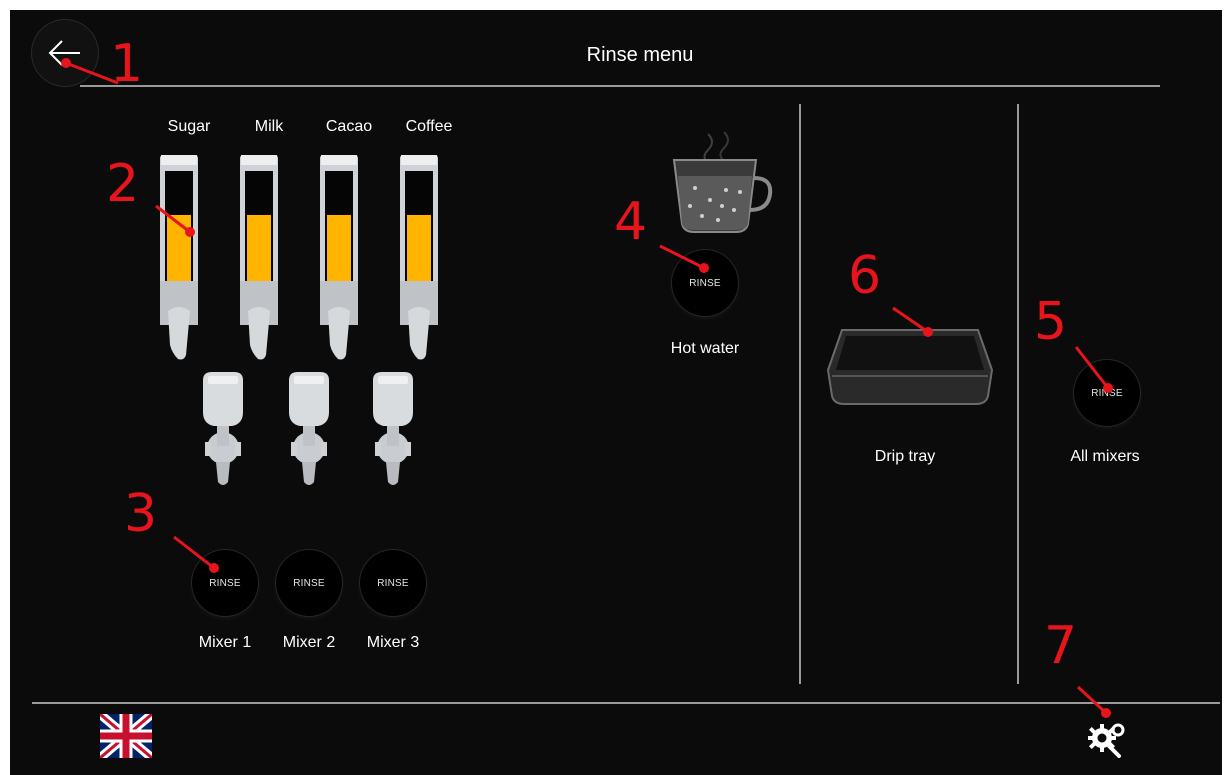 The image size is (1232, 775). I want to click on annotation-marker-1: 1, so click(127, 64).